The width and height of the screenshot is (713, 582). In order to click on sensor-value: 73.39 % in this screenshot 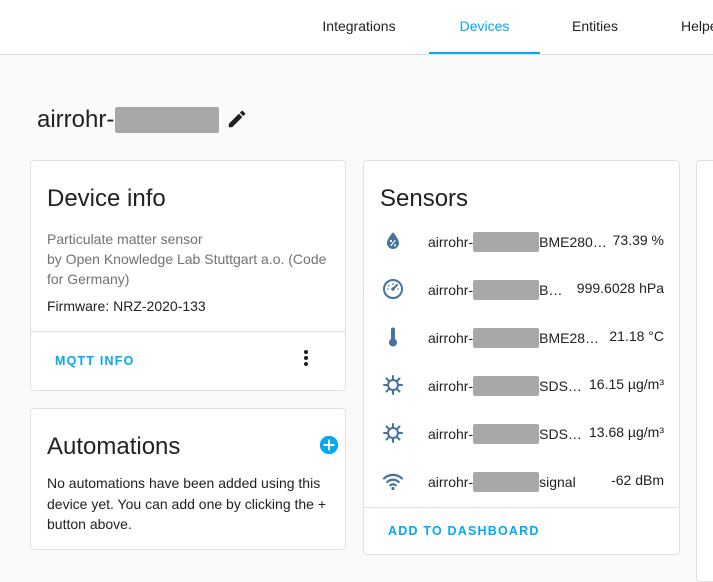, I will do `click(638, 240)`.